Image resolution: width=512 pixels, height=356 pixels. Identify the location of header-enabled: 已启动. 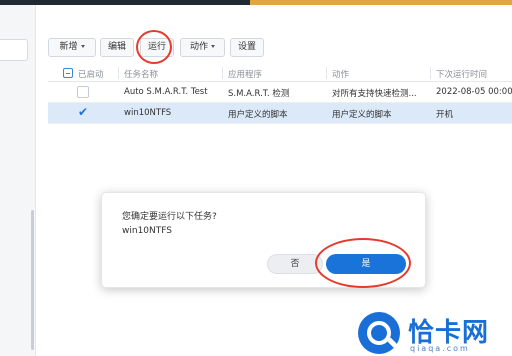
(91, 74).